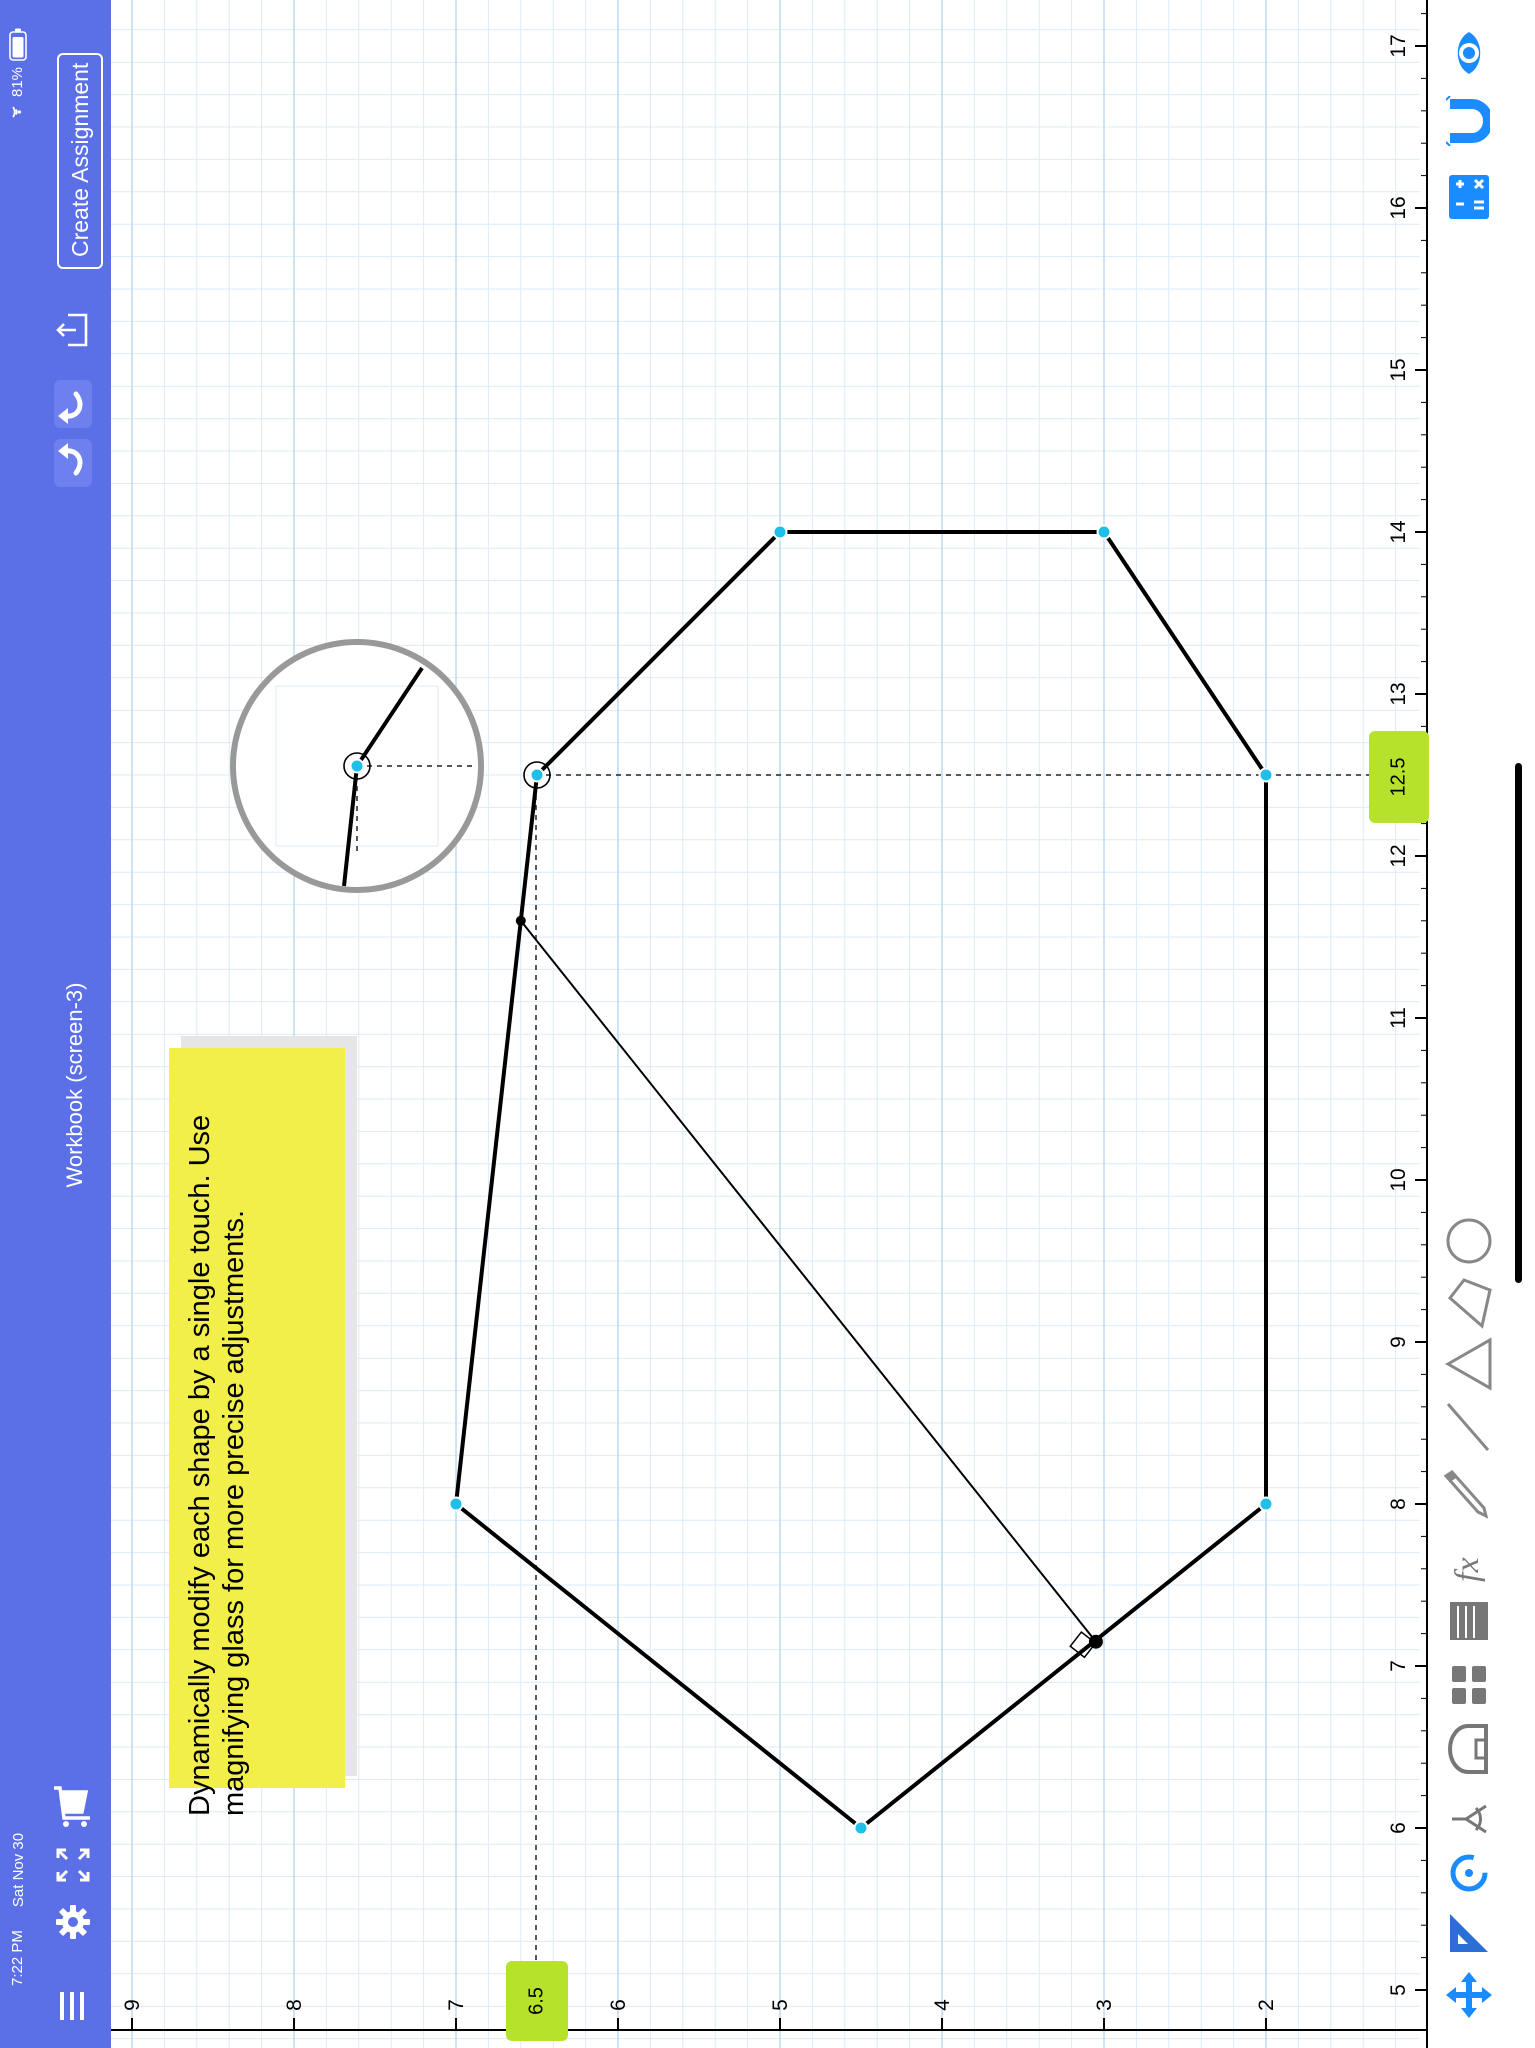  I want to click on settings-gear-icon, so click(73, 1922).